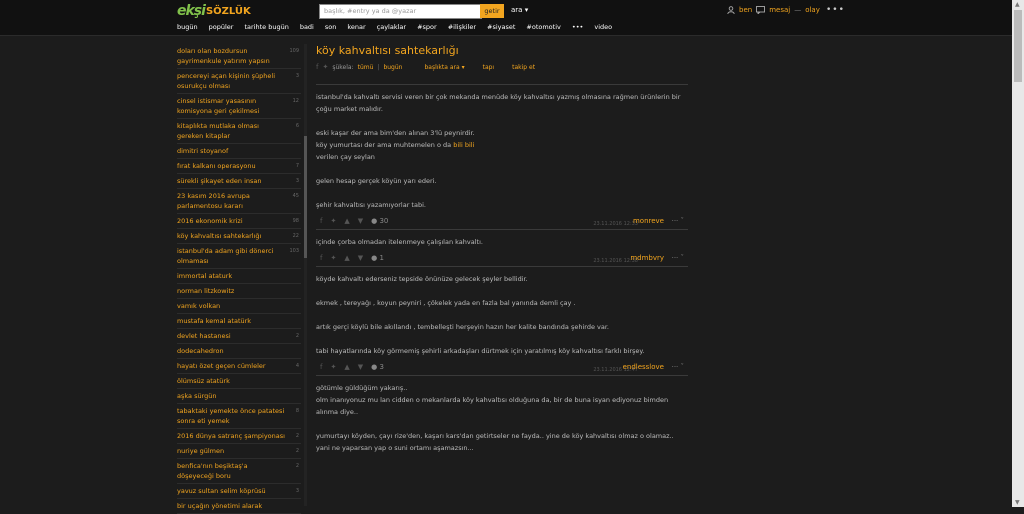 Image resolution: width=1024 pixels, height=514 pixels. Describe the element at coordinates (391, 27) in the screenshot. I see `nav-caylaklar: çaylaklar` at that location.